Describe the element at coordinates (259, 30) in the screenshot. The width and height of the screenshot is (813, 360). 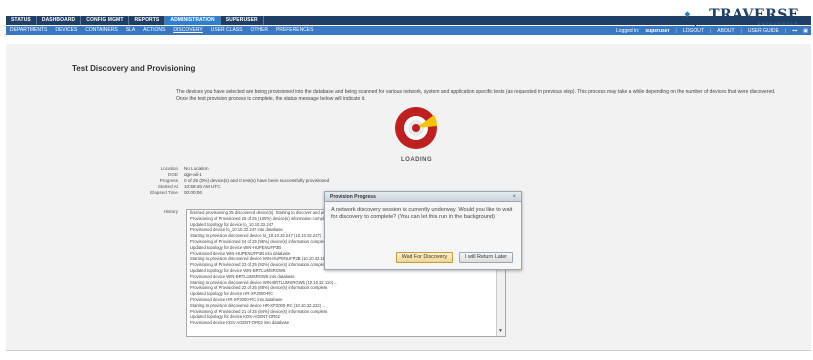
I see `subnav-other: OTHER` at that location.